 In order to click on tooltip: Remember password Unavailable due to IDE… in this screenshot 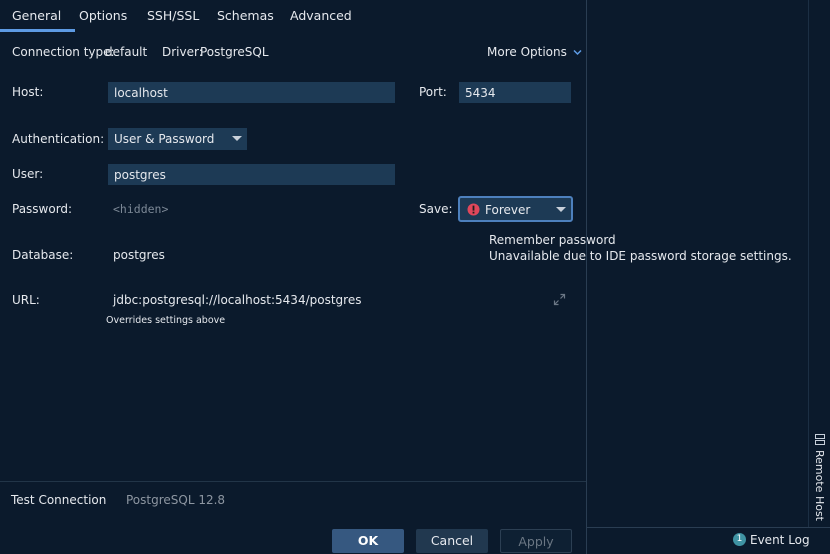, I will do `click(655, 248)`.